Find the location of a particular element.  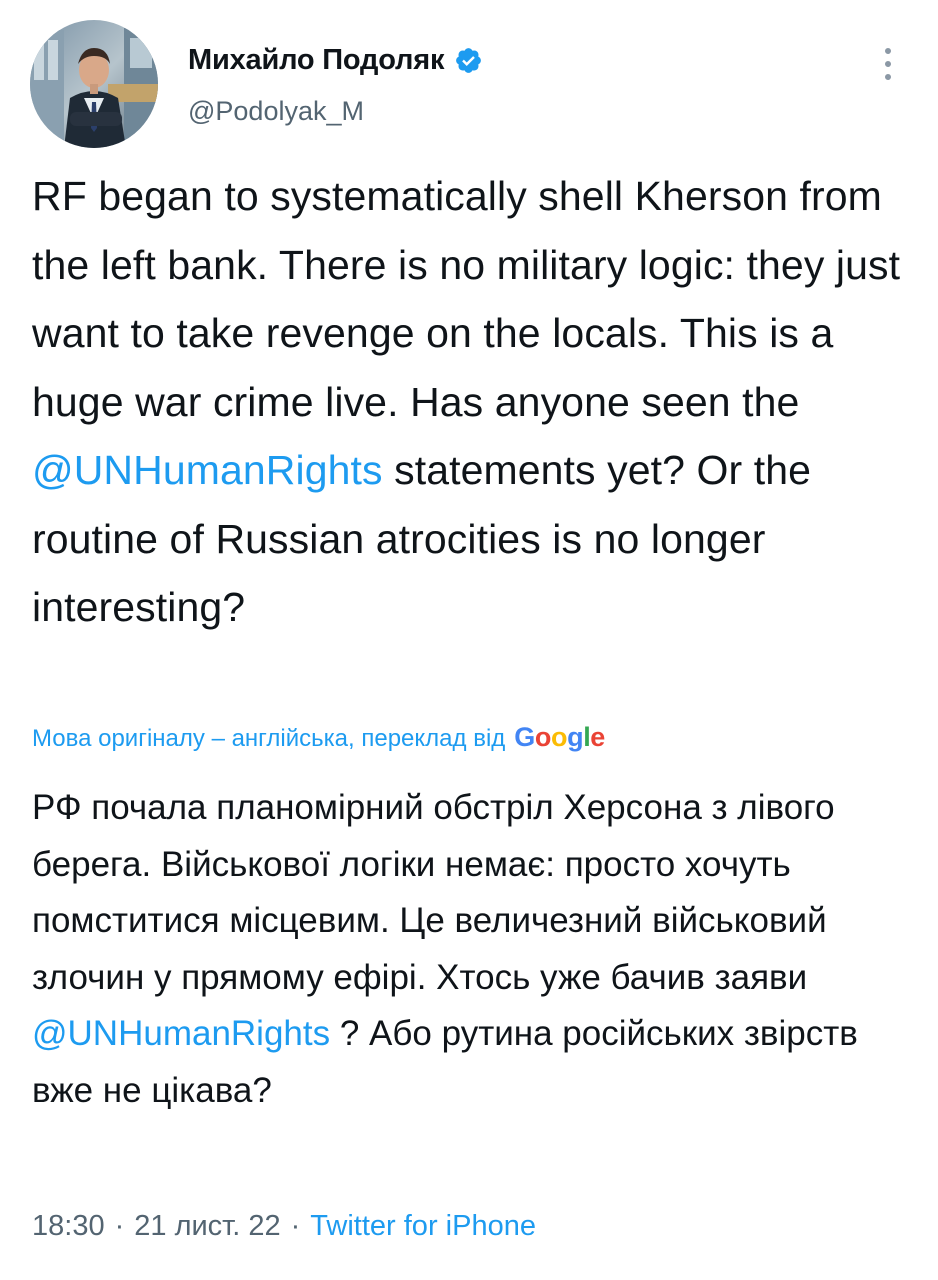

translated-mention-link: @UNHumanRights is located at coordinates (181, 1033).